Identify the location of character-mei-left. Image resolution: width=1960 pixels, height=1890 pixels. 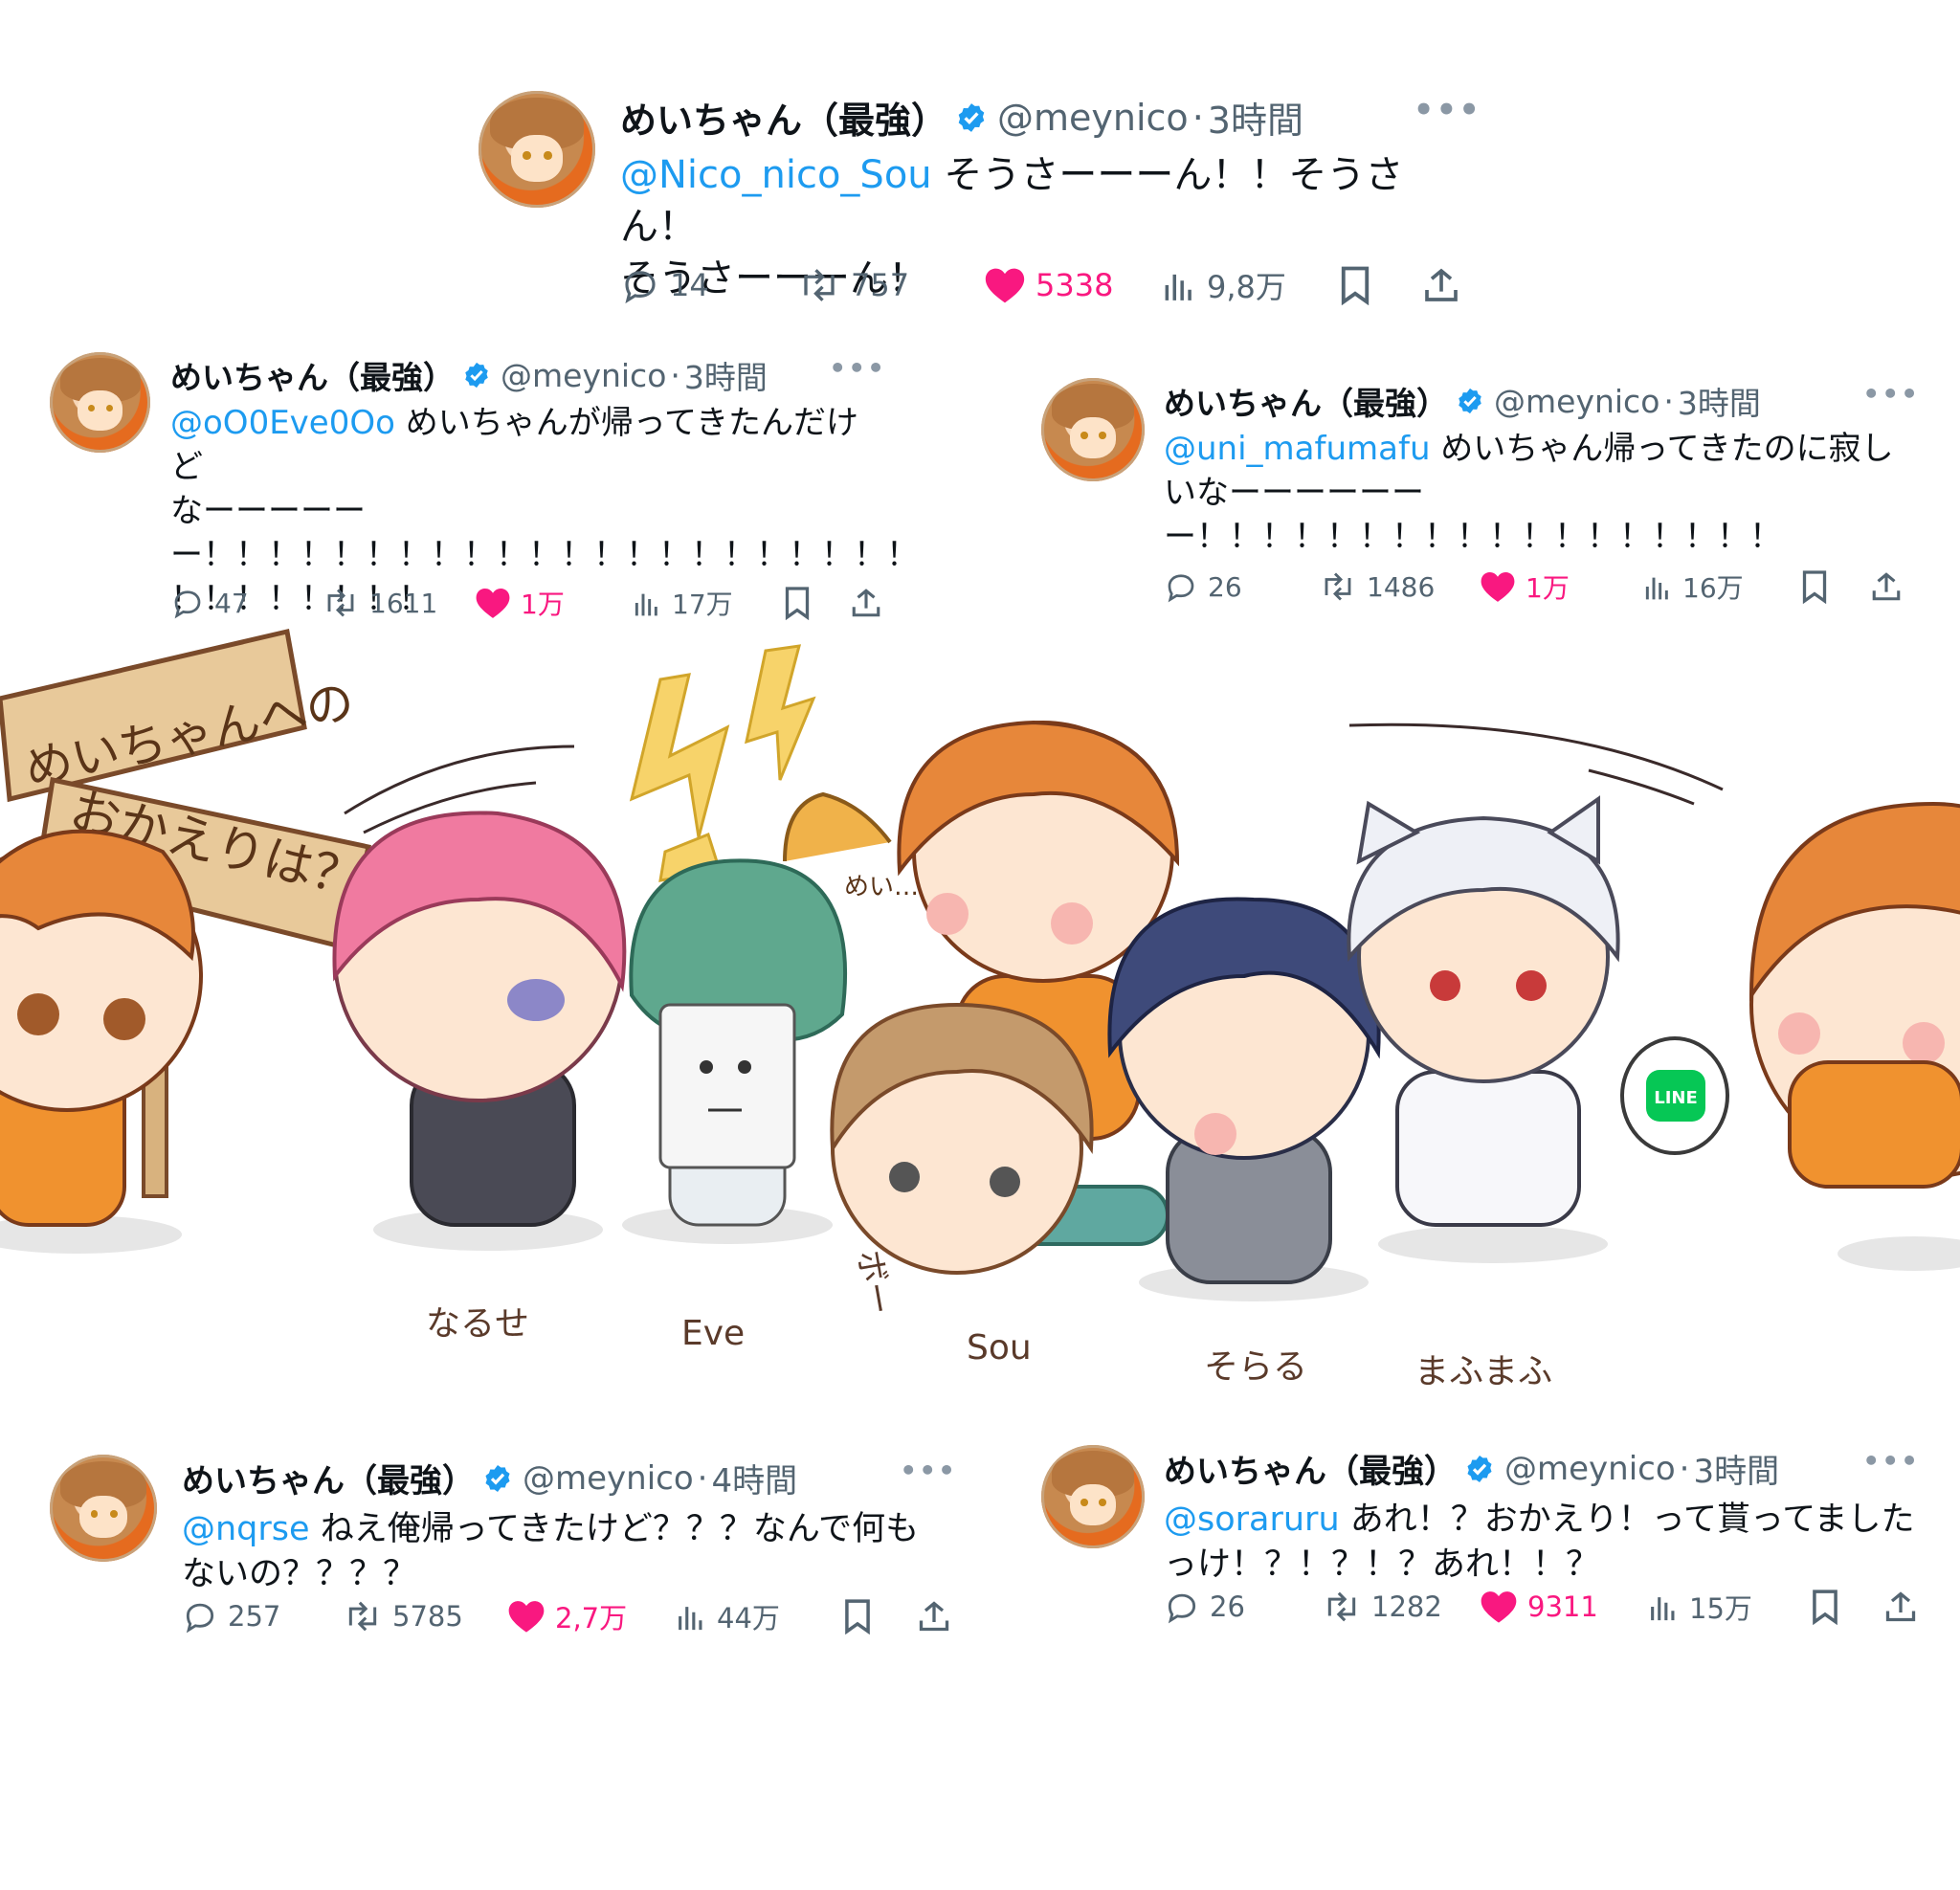
(101, 1041).